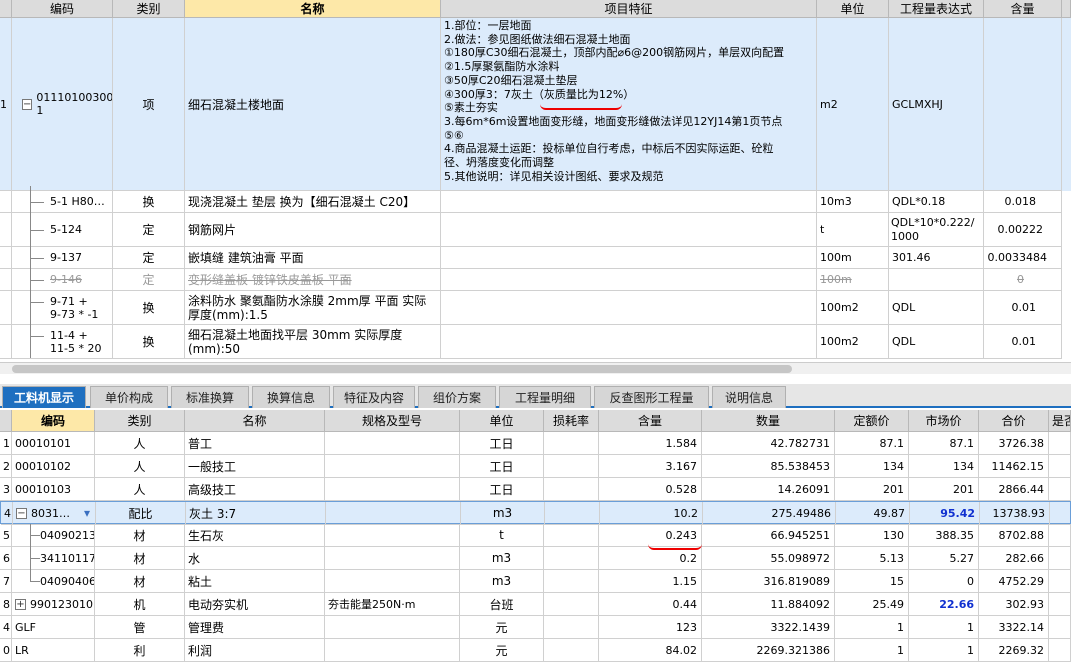  Describe the element at coordinates (313, 104) in the screenshot. I see `bill-item-name: 细石混凝土楼地面` at that location.